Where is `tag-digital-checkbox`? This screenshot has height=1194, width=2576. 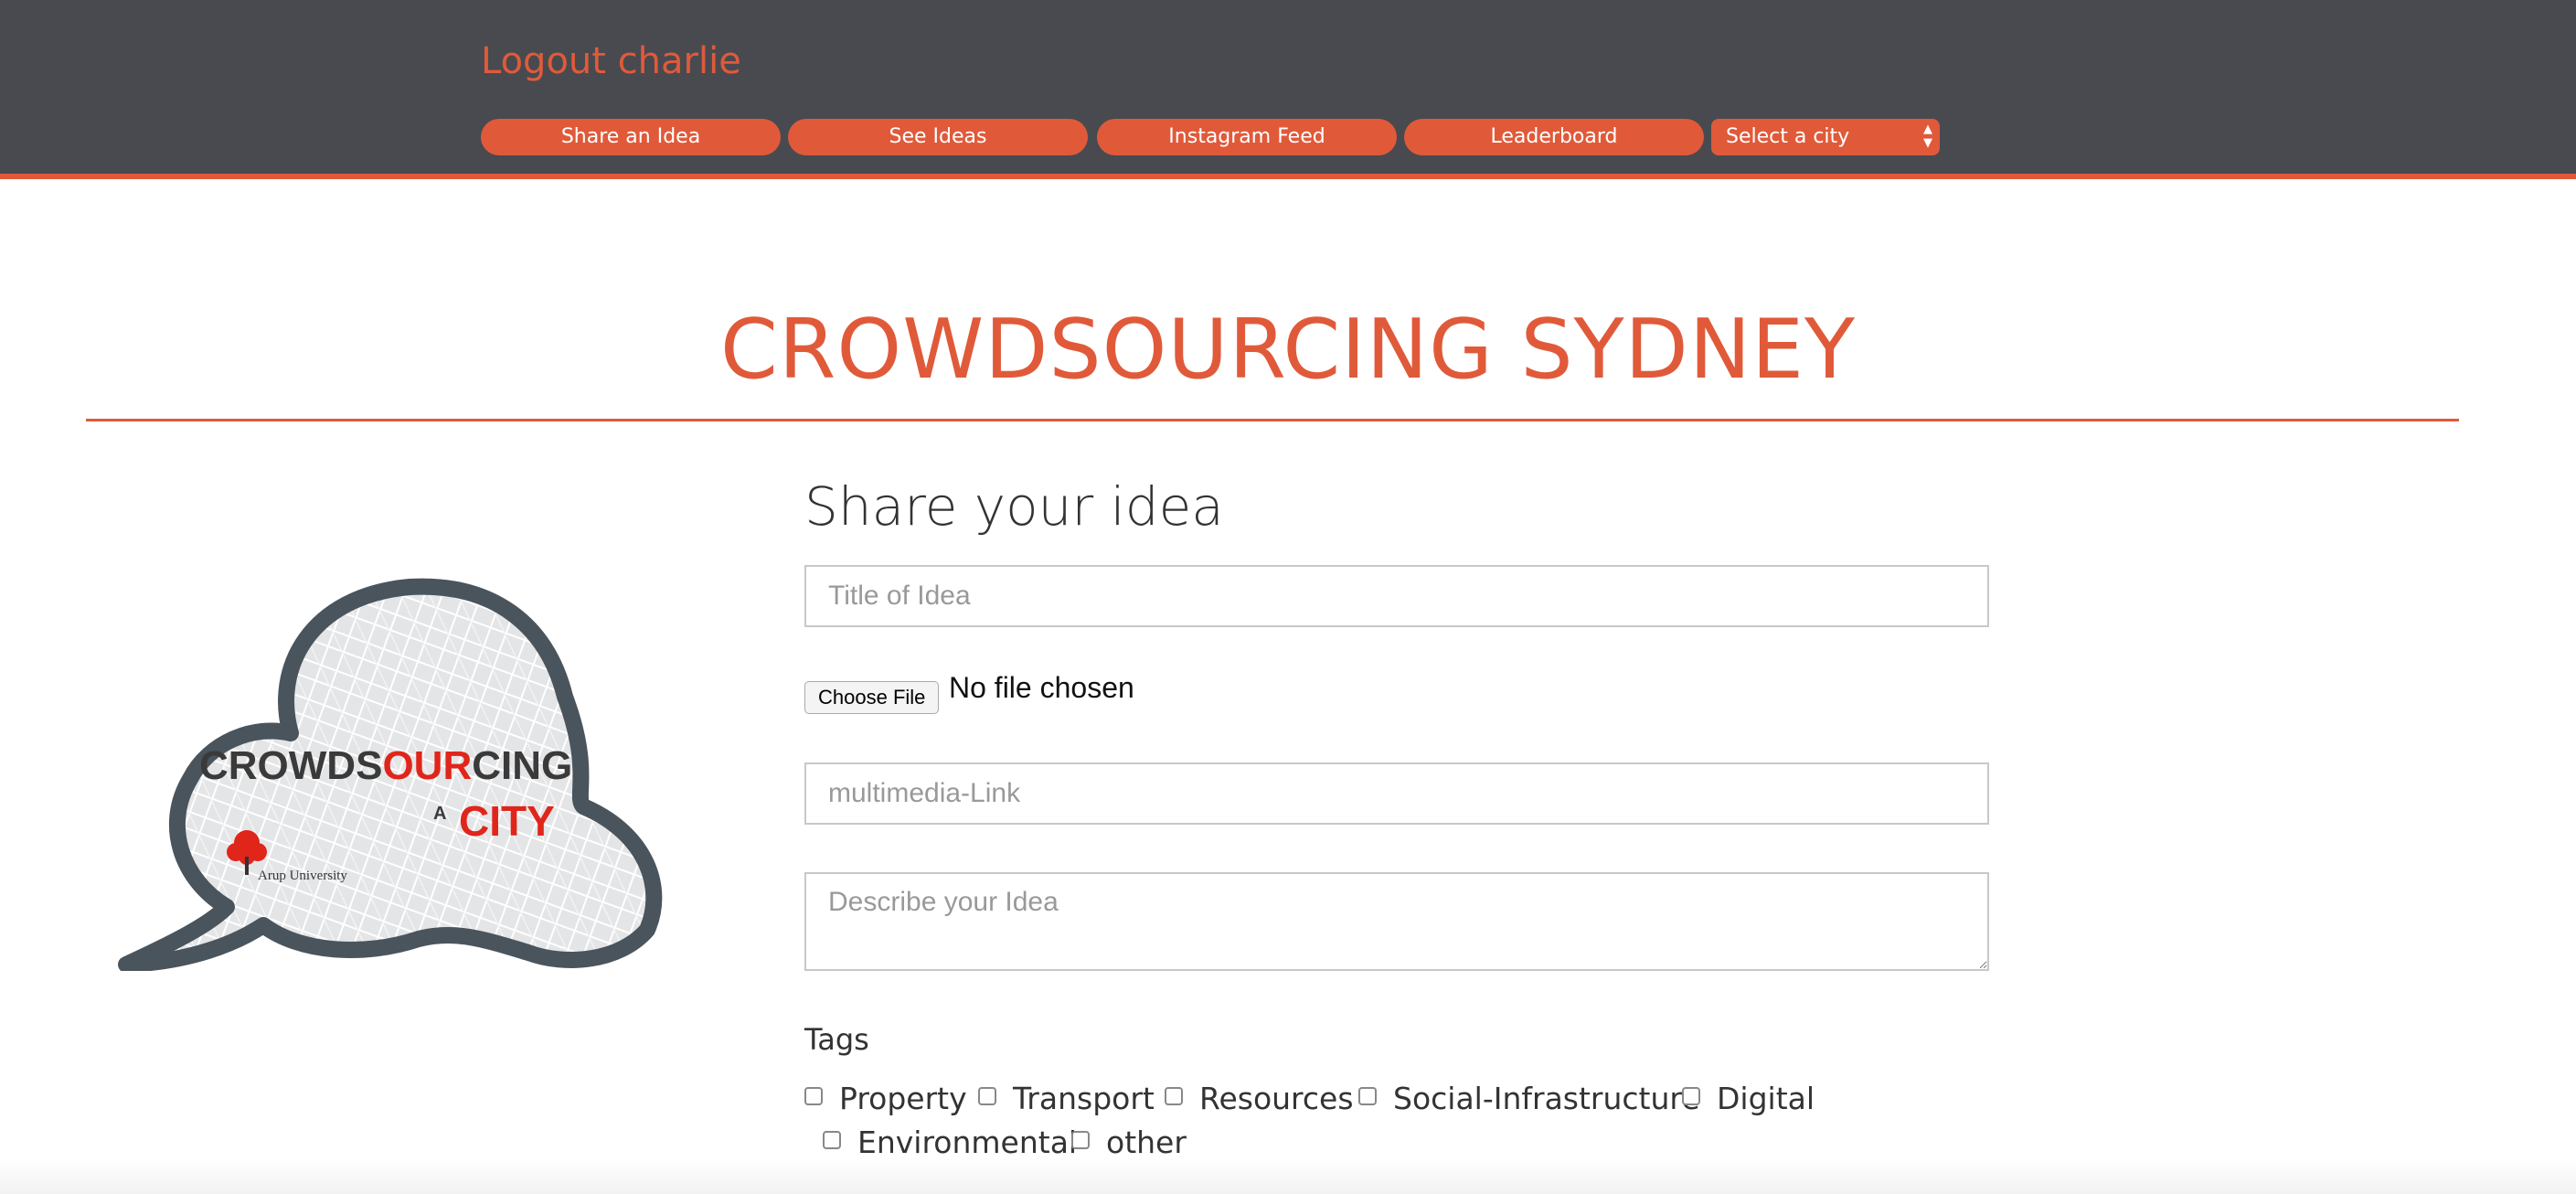 tag-digital-checkbox is located at coordinates (1691, 1095).